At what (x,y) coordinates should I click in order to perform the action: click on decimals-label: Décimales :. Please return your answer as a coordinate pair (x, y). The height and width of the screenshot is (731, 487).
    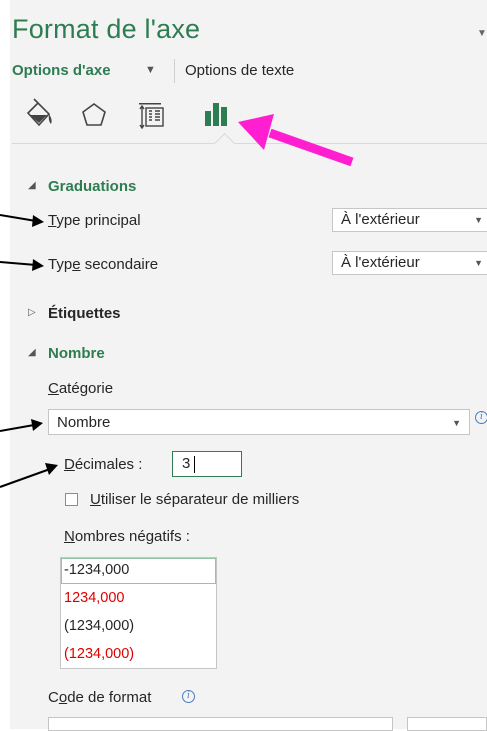
    Looking at the image, I should click on (103, 464).